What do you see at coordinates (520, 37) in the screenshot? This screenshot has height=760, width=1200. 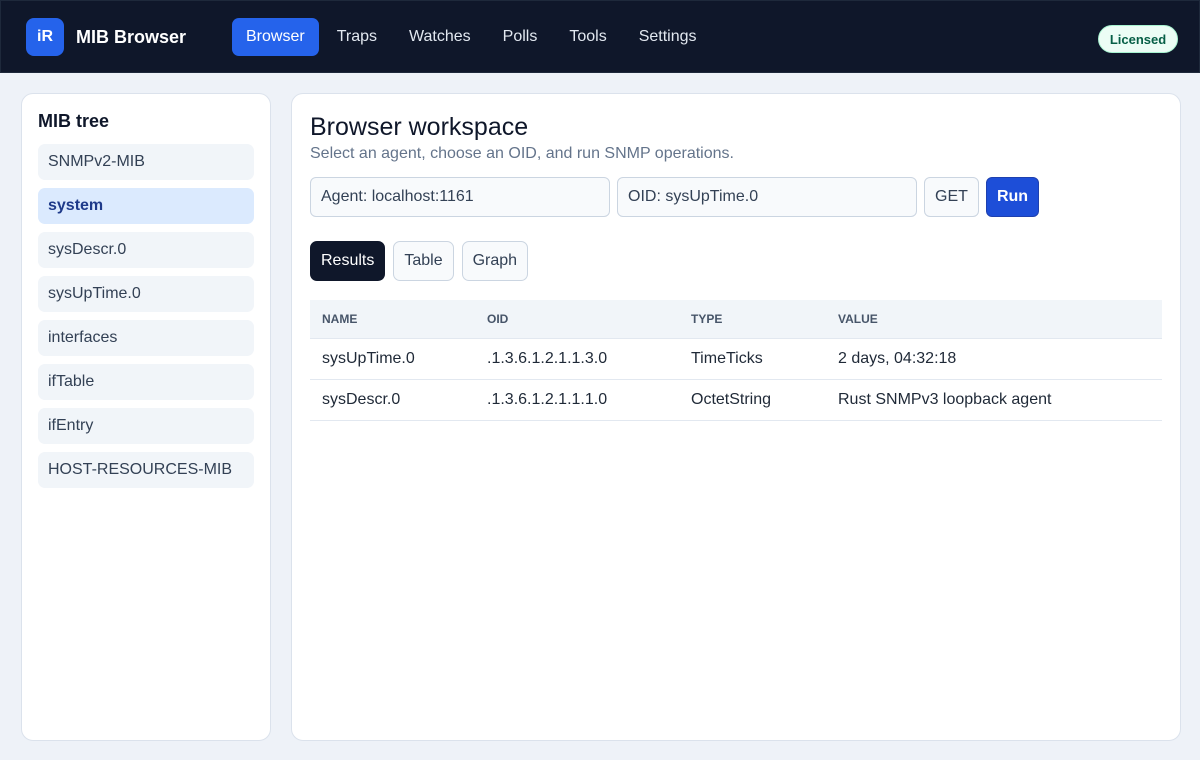 I see `nav-polls: Polls` at bounding box center [520, 37].